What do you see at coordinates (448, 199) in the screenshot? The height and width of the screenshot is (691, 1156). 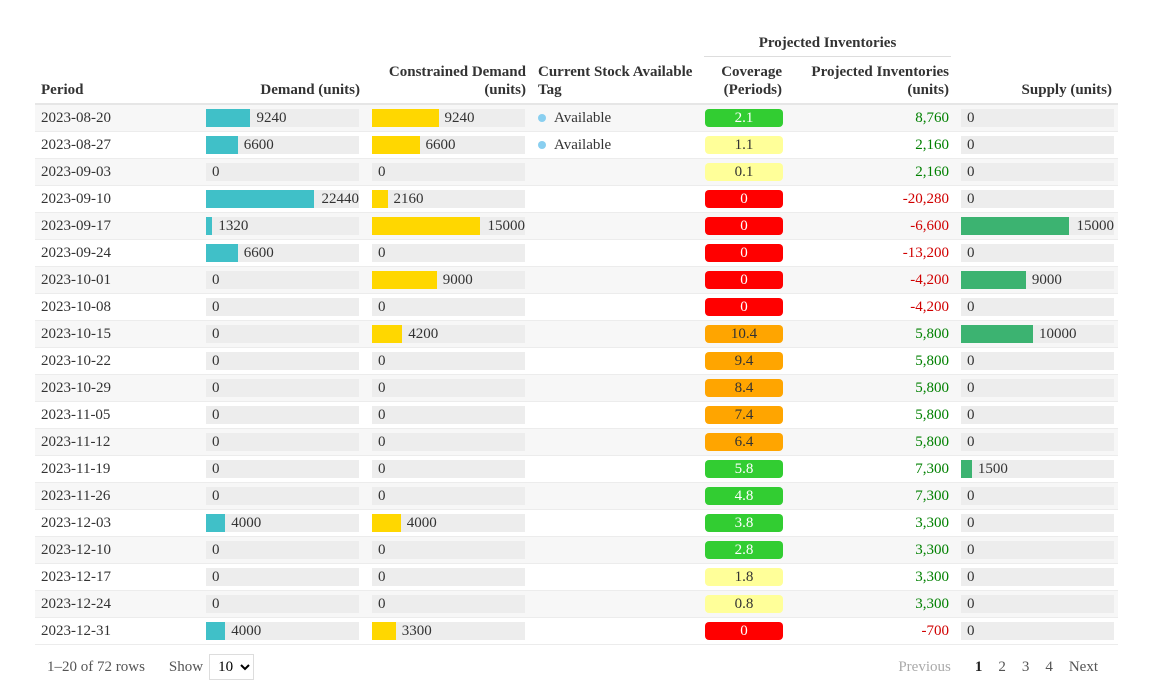 I see `constrained-bar: 2160` at bounding box center [448, 199].